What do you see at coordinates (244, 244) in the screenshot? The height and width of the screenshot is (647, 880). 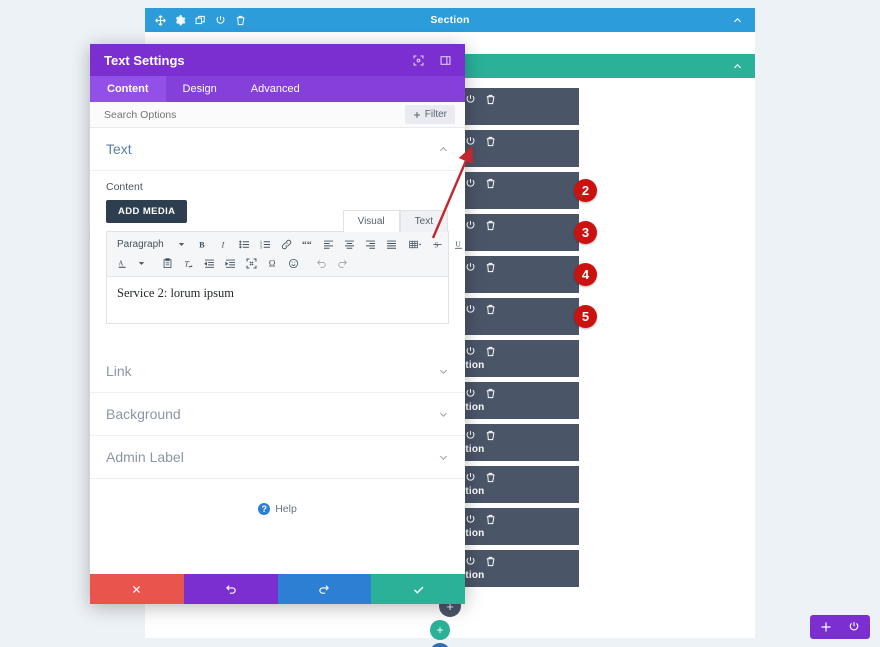 I see `bulleted-list-icon` at bounding box center [244, 244].